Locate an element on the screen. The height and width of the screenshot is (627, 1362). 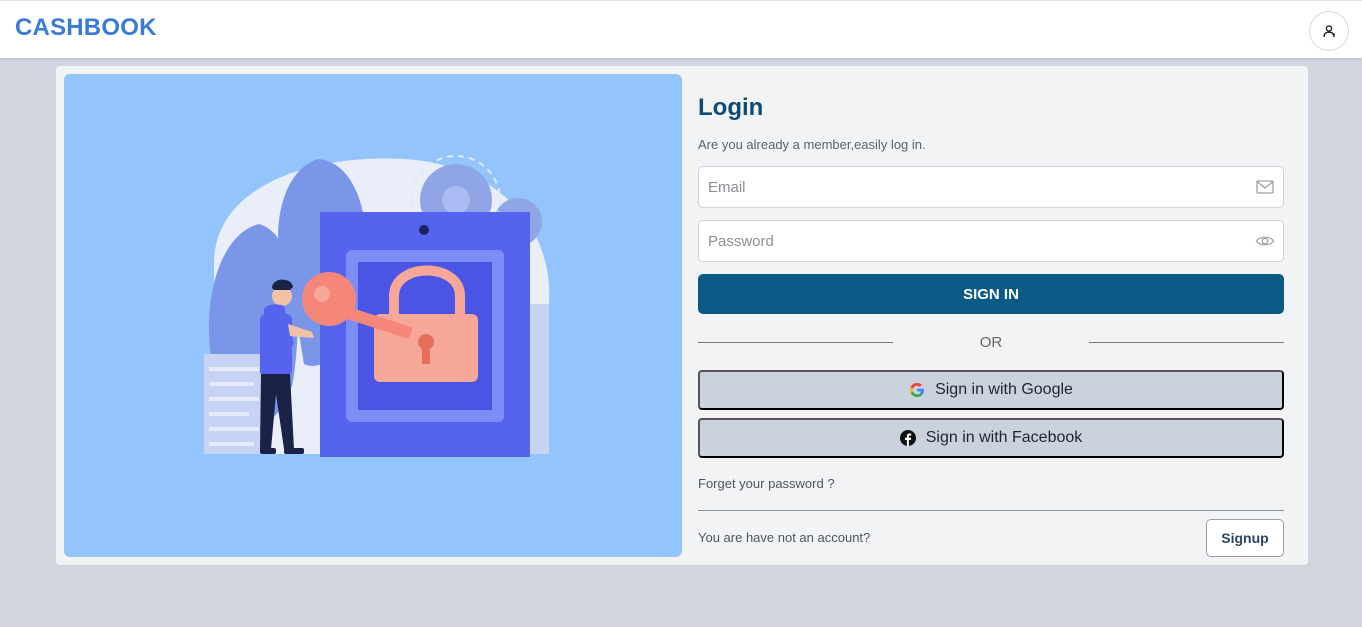
password-input is located at coordinates (969, 241).